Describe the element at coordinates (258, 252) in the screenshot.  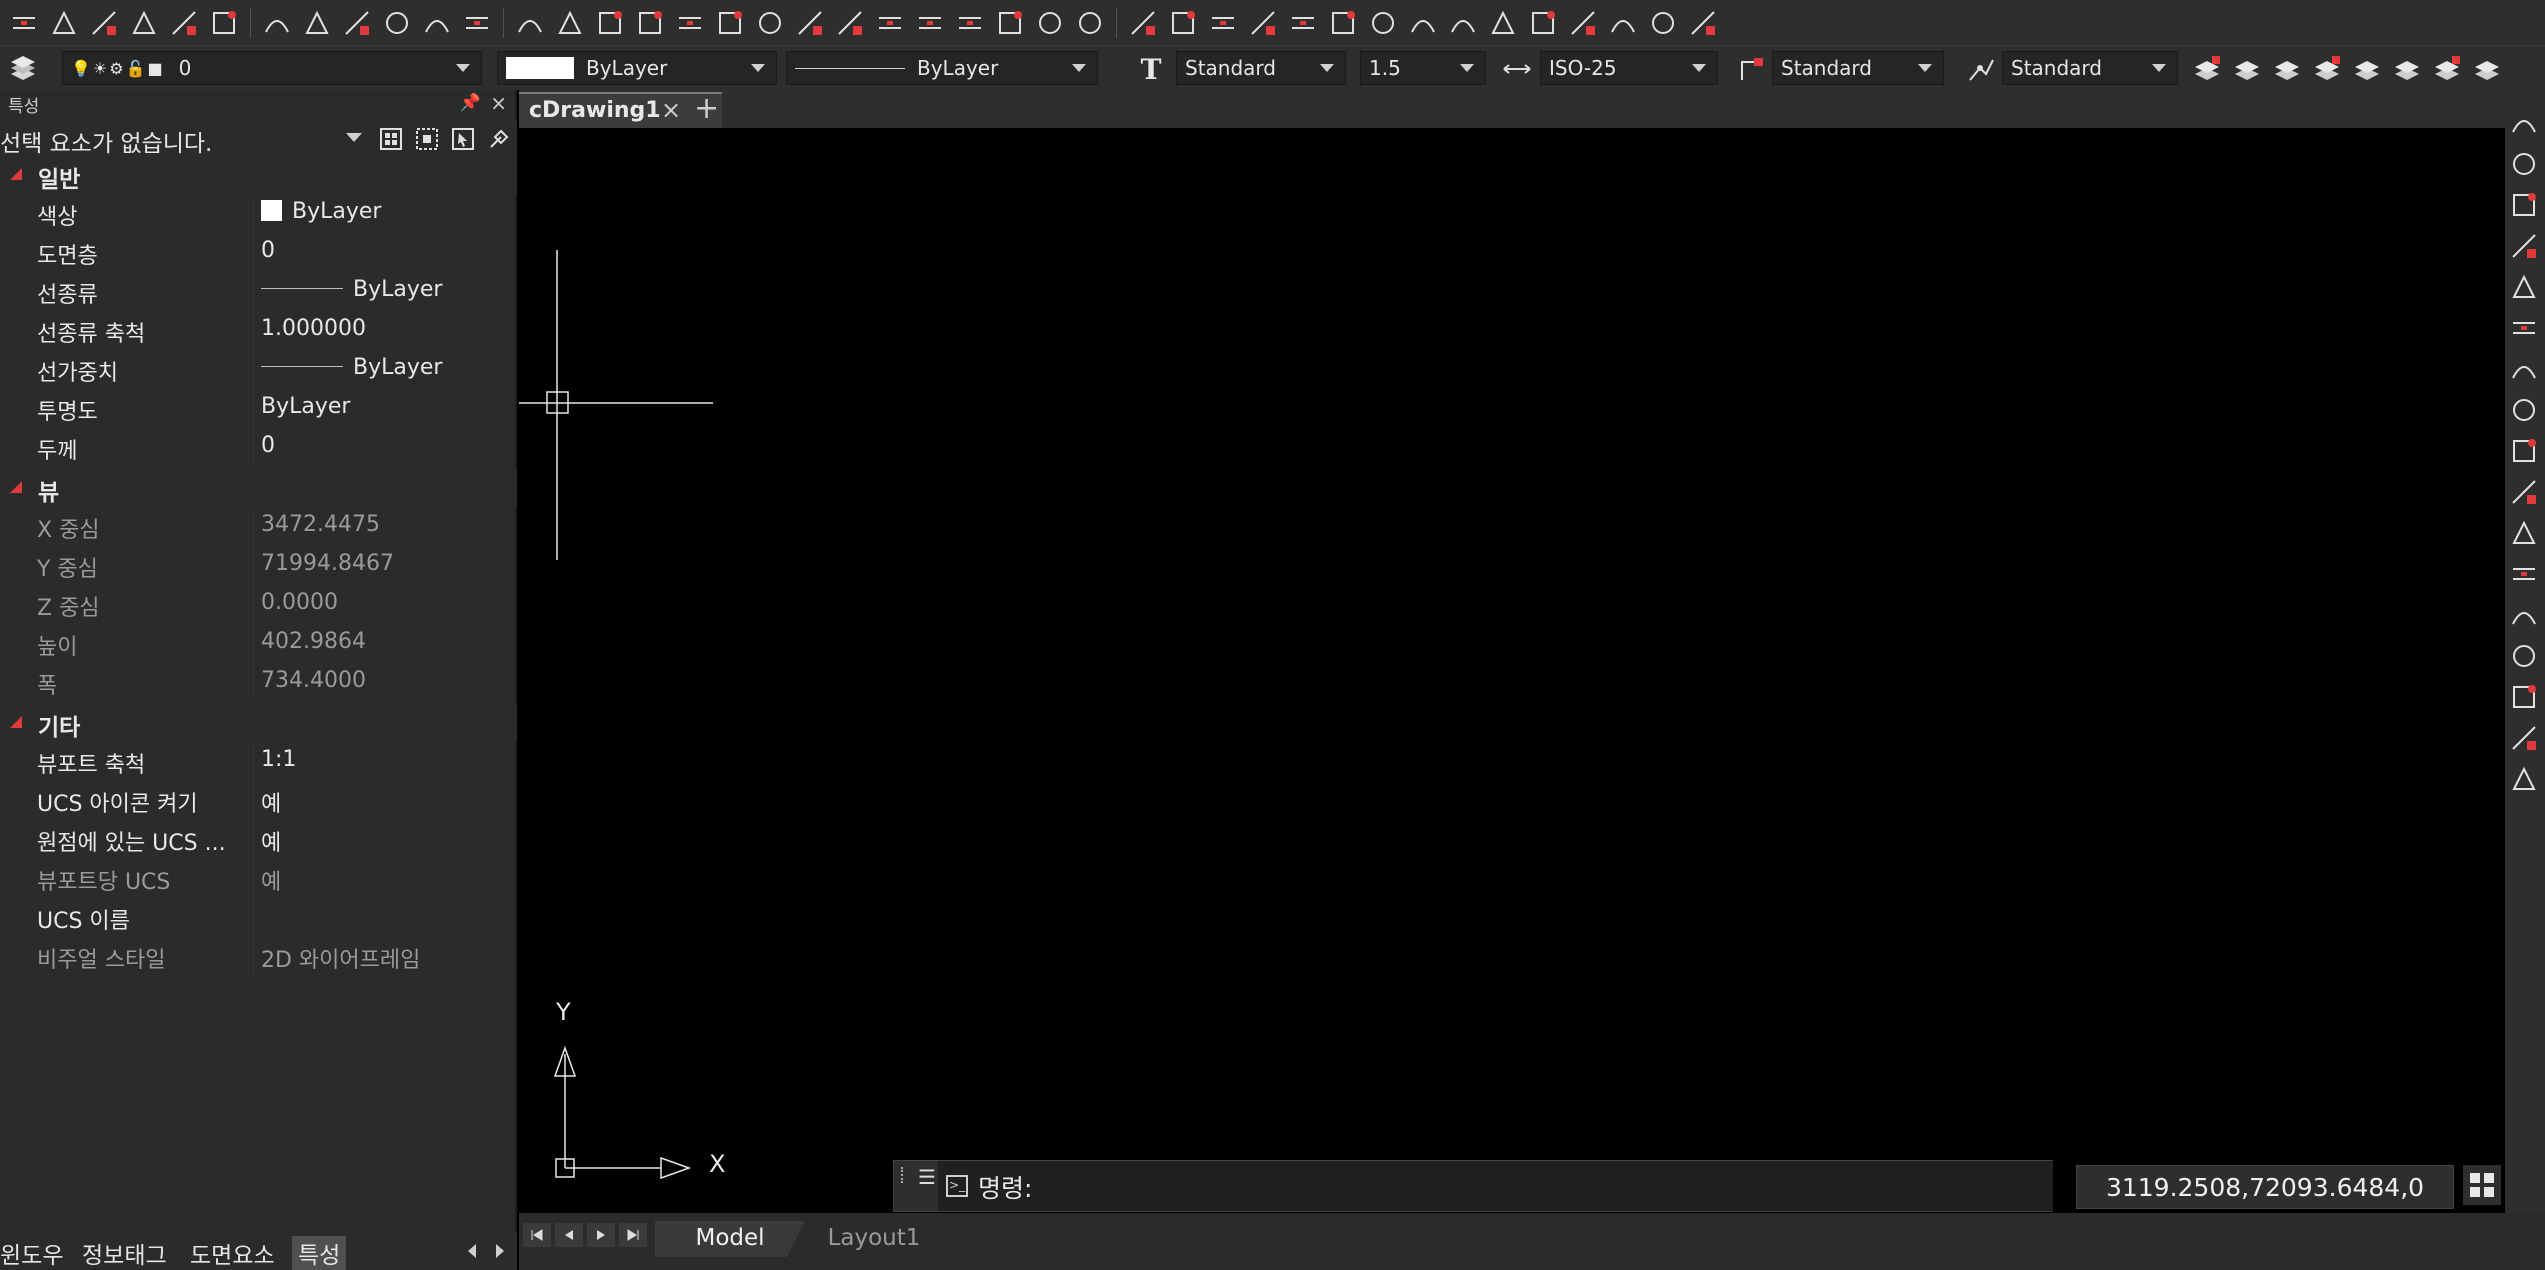
I see `prop-row-layer: 도면층 0` at that location.